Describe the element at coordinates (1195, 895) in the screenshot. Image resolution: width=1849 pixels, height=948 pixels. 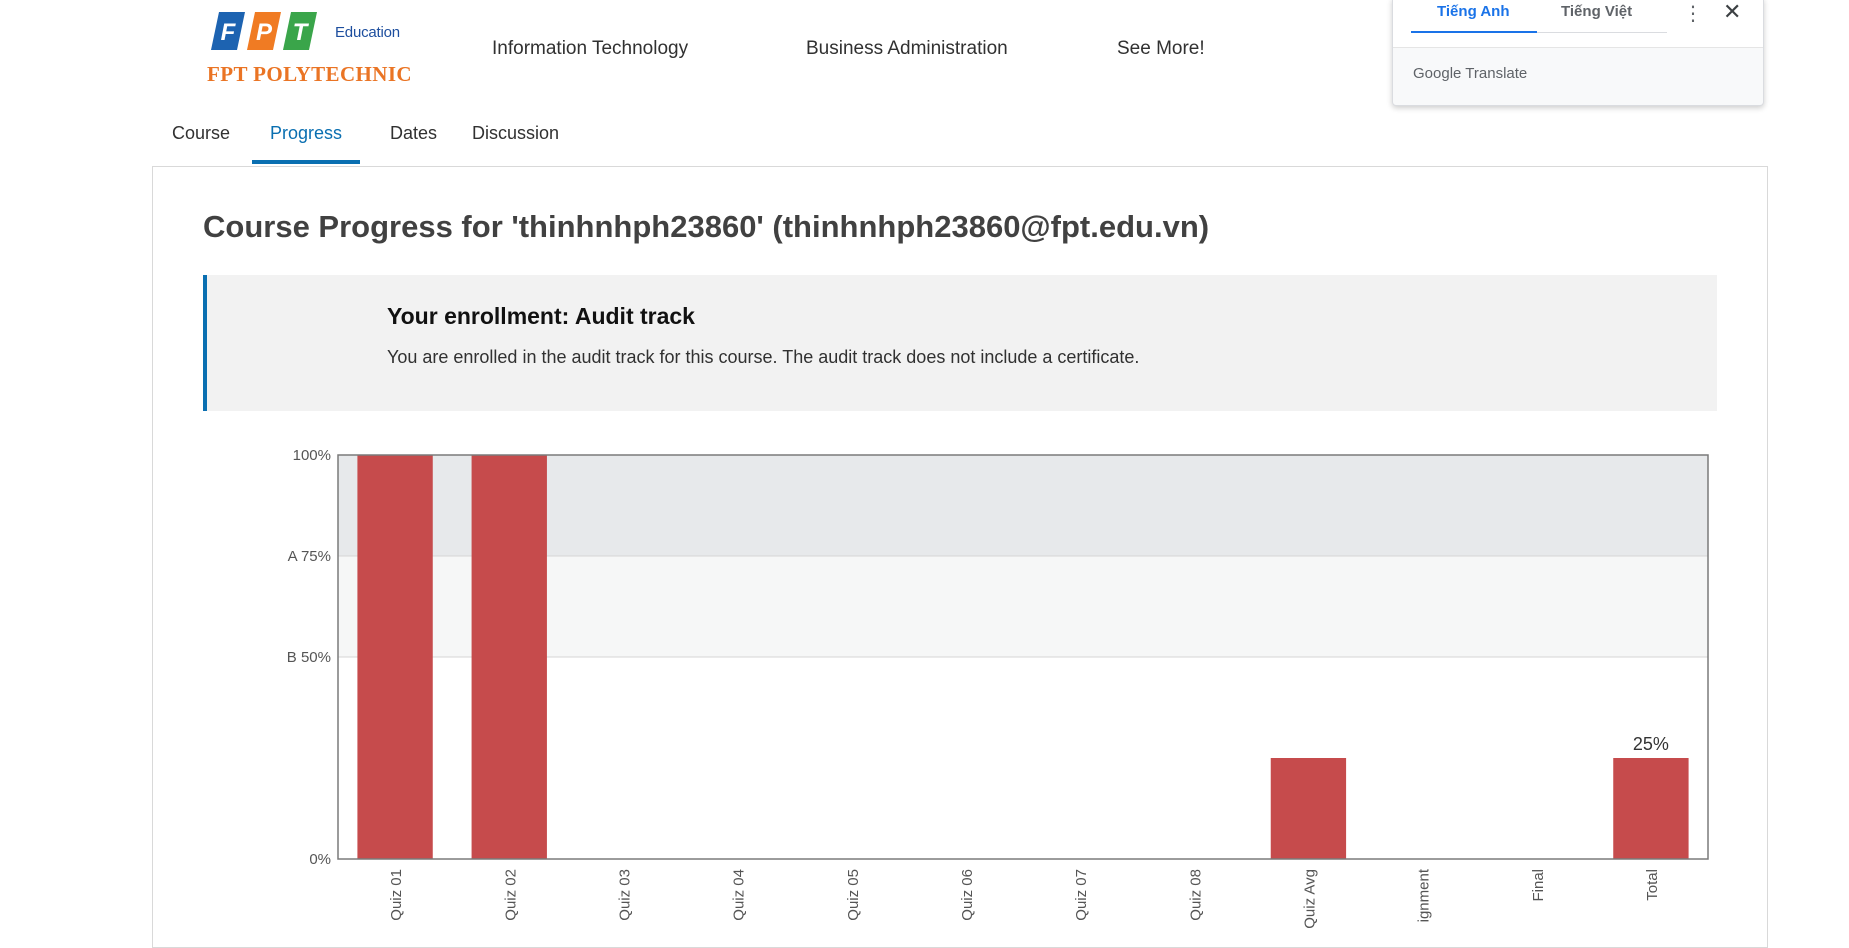
I see `x-tick-label: Quiz 08` at that location.